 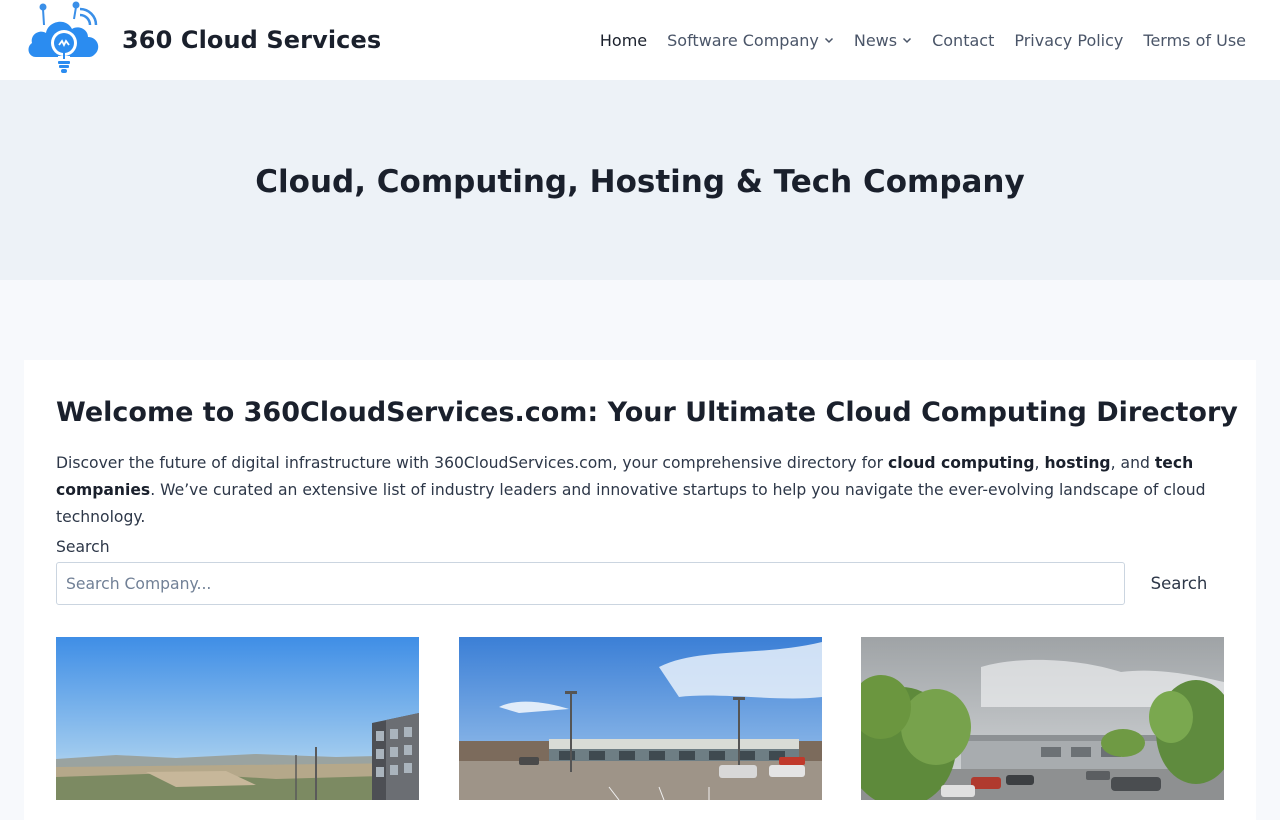 What do you see at coordinates (875, 40) in the screenshot?
I see `nav-news-label: News` at bounding box center [875, 40].